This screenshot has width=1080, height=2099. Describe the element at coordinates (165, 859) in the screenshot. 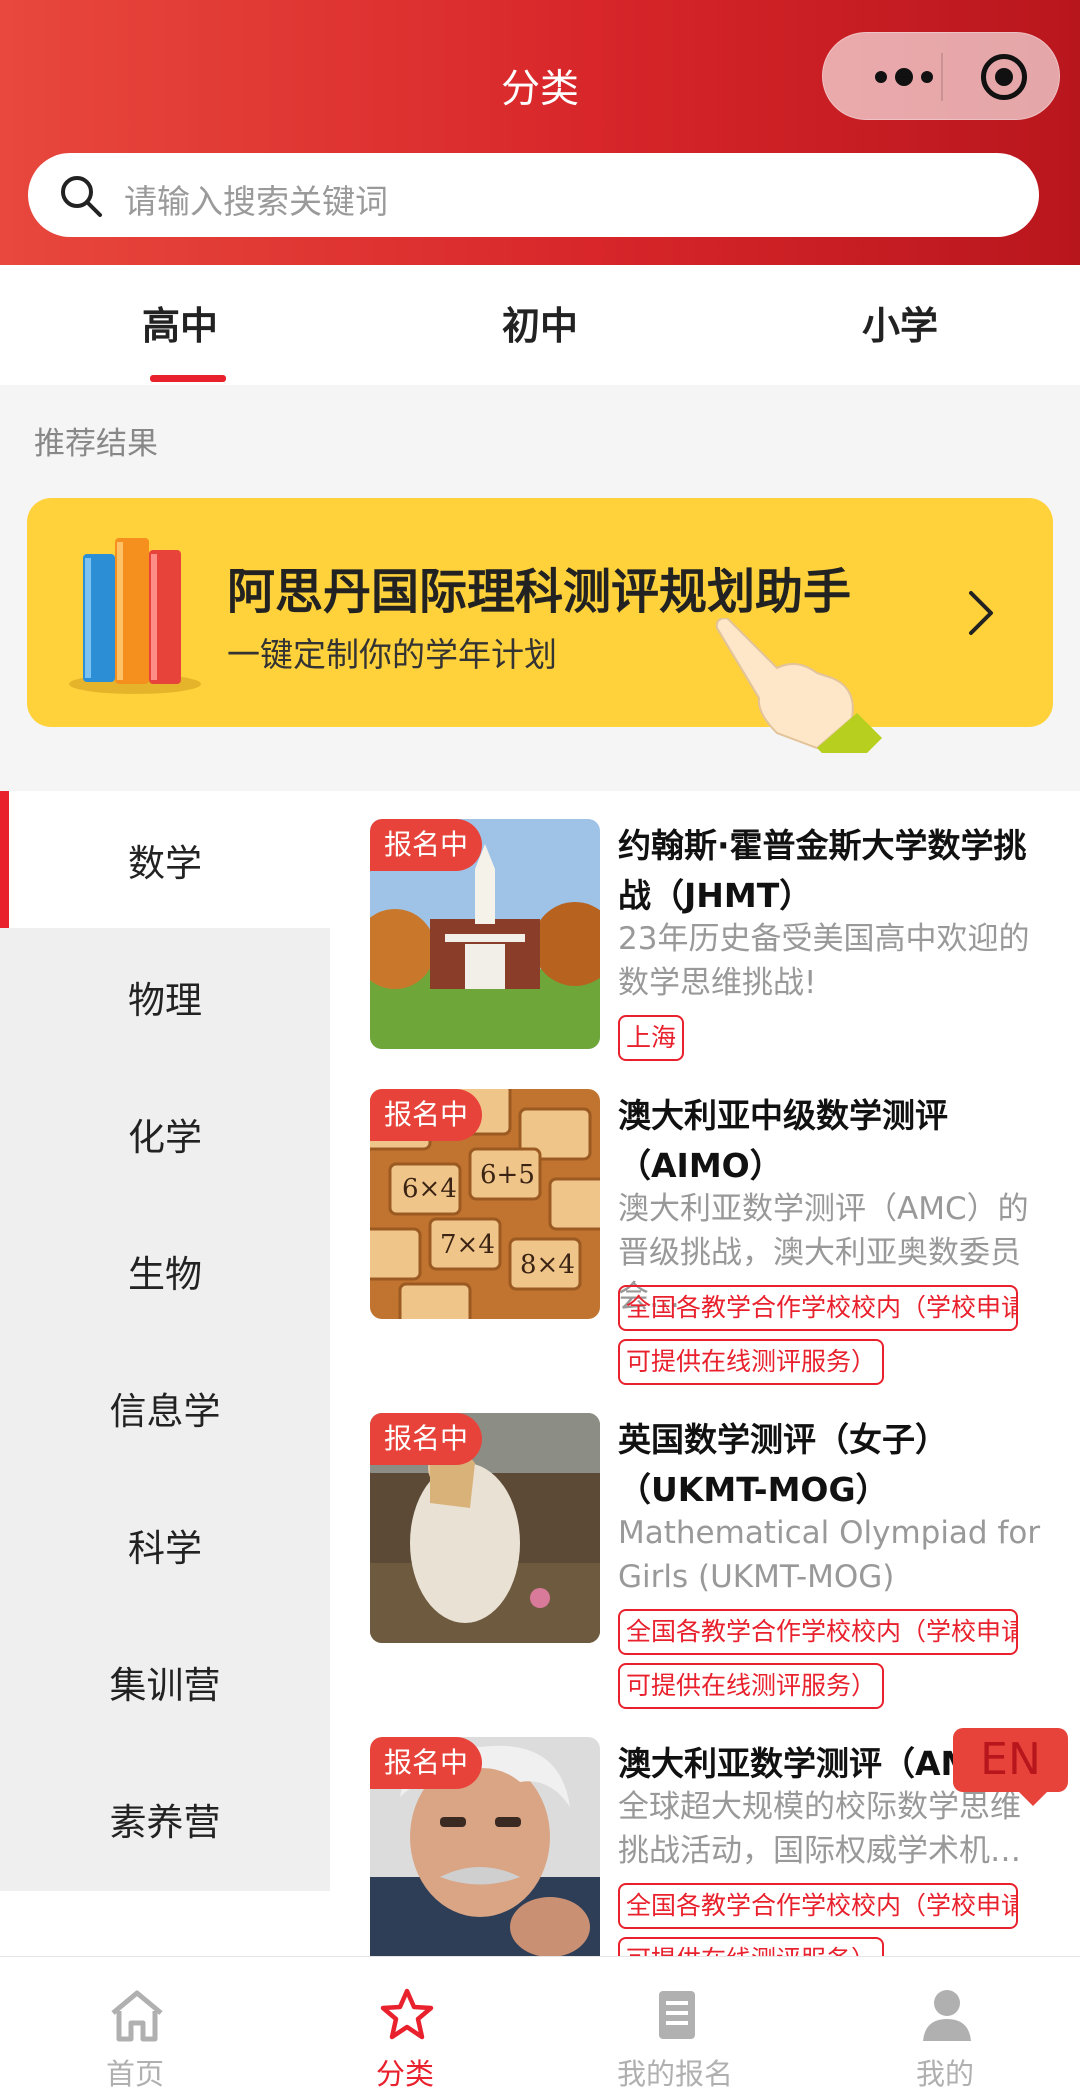

I see `sidebar-item-math: 数学` at that location.